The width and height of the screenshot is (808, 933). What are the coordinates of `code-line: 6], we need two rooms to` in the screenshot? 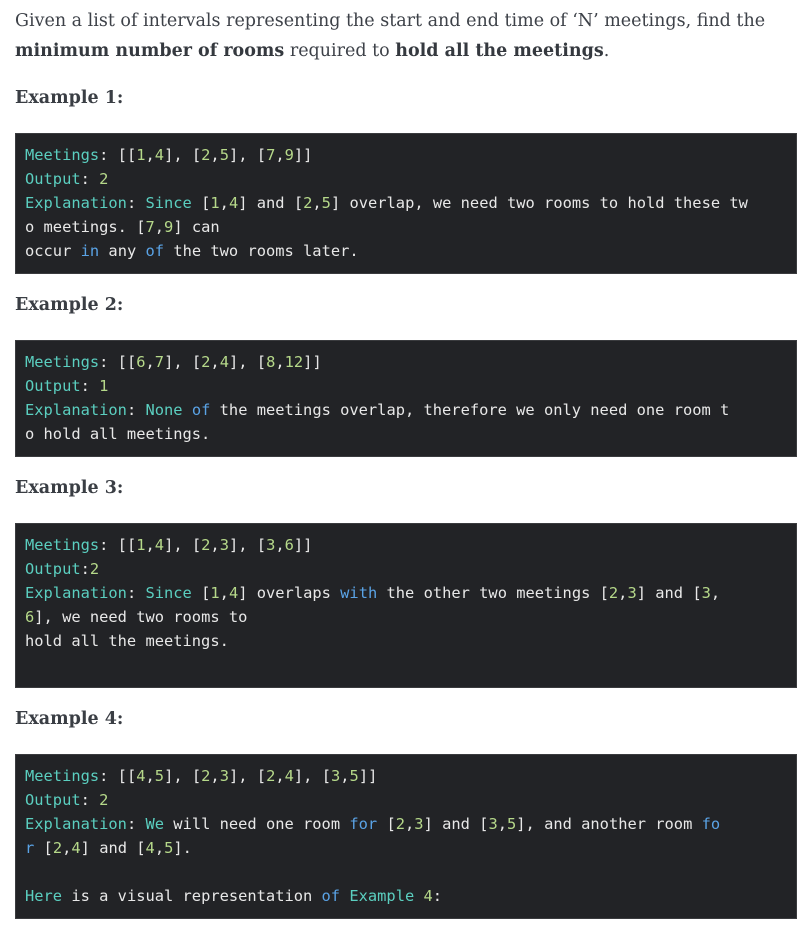 It's located at (406, 617).